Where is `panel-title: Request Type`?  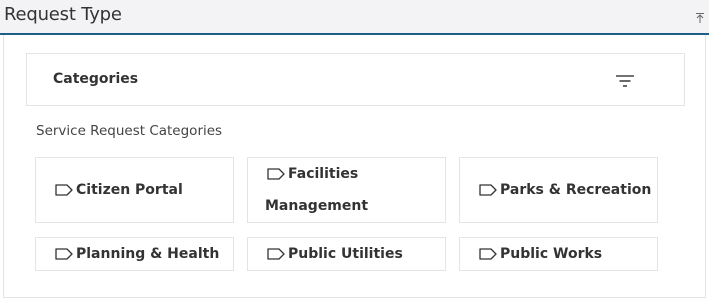 panel-title: Request Type is located at coordinates (63, 14).